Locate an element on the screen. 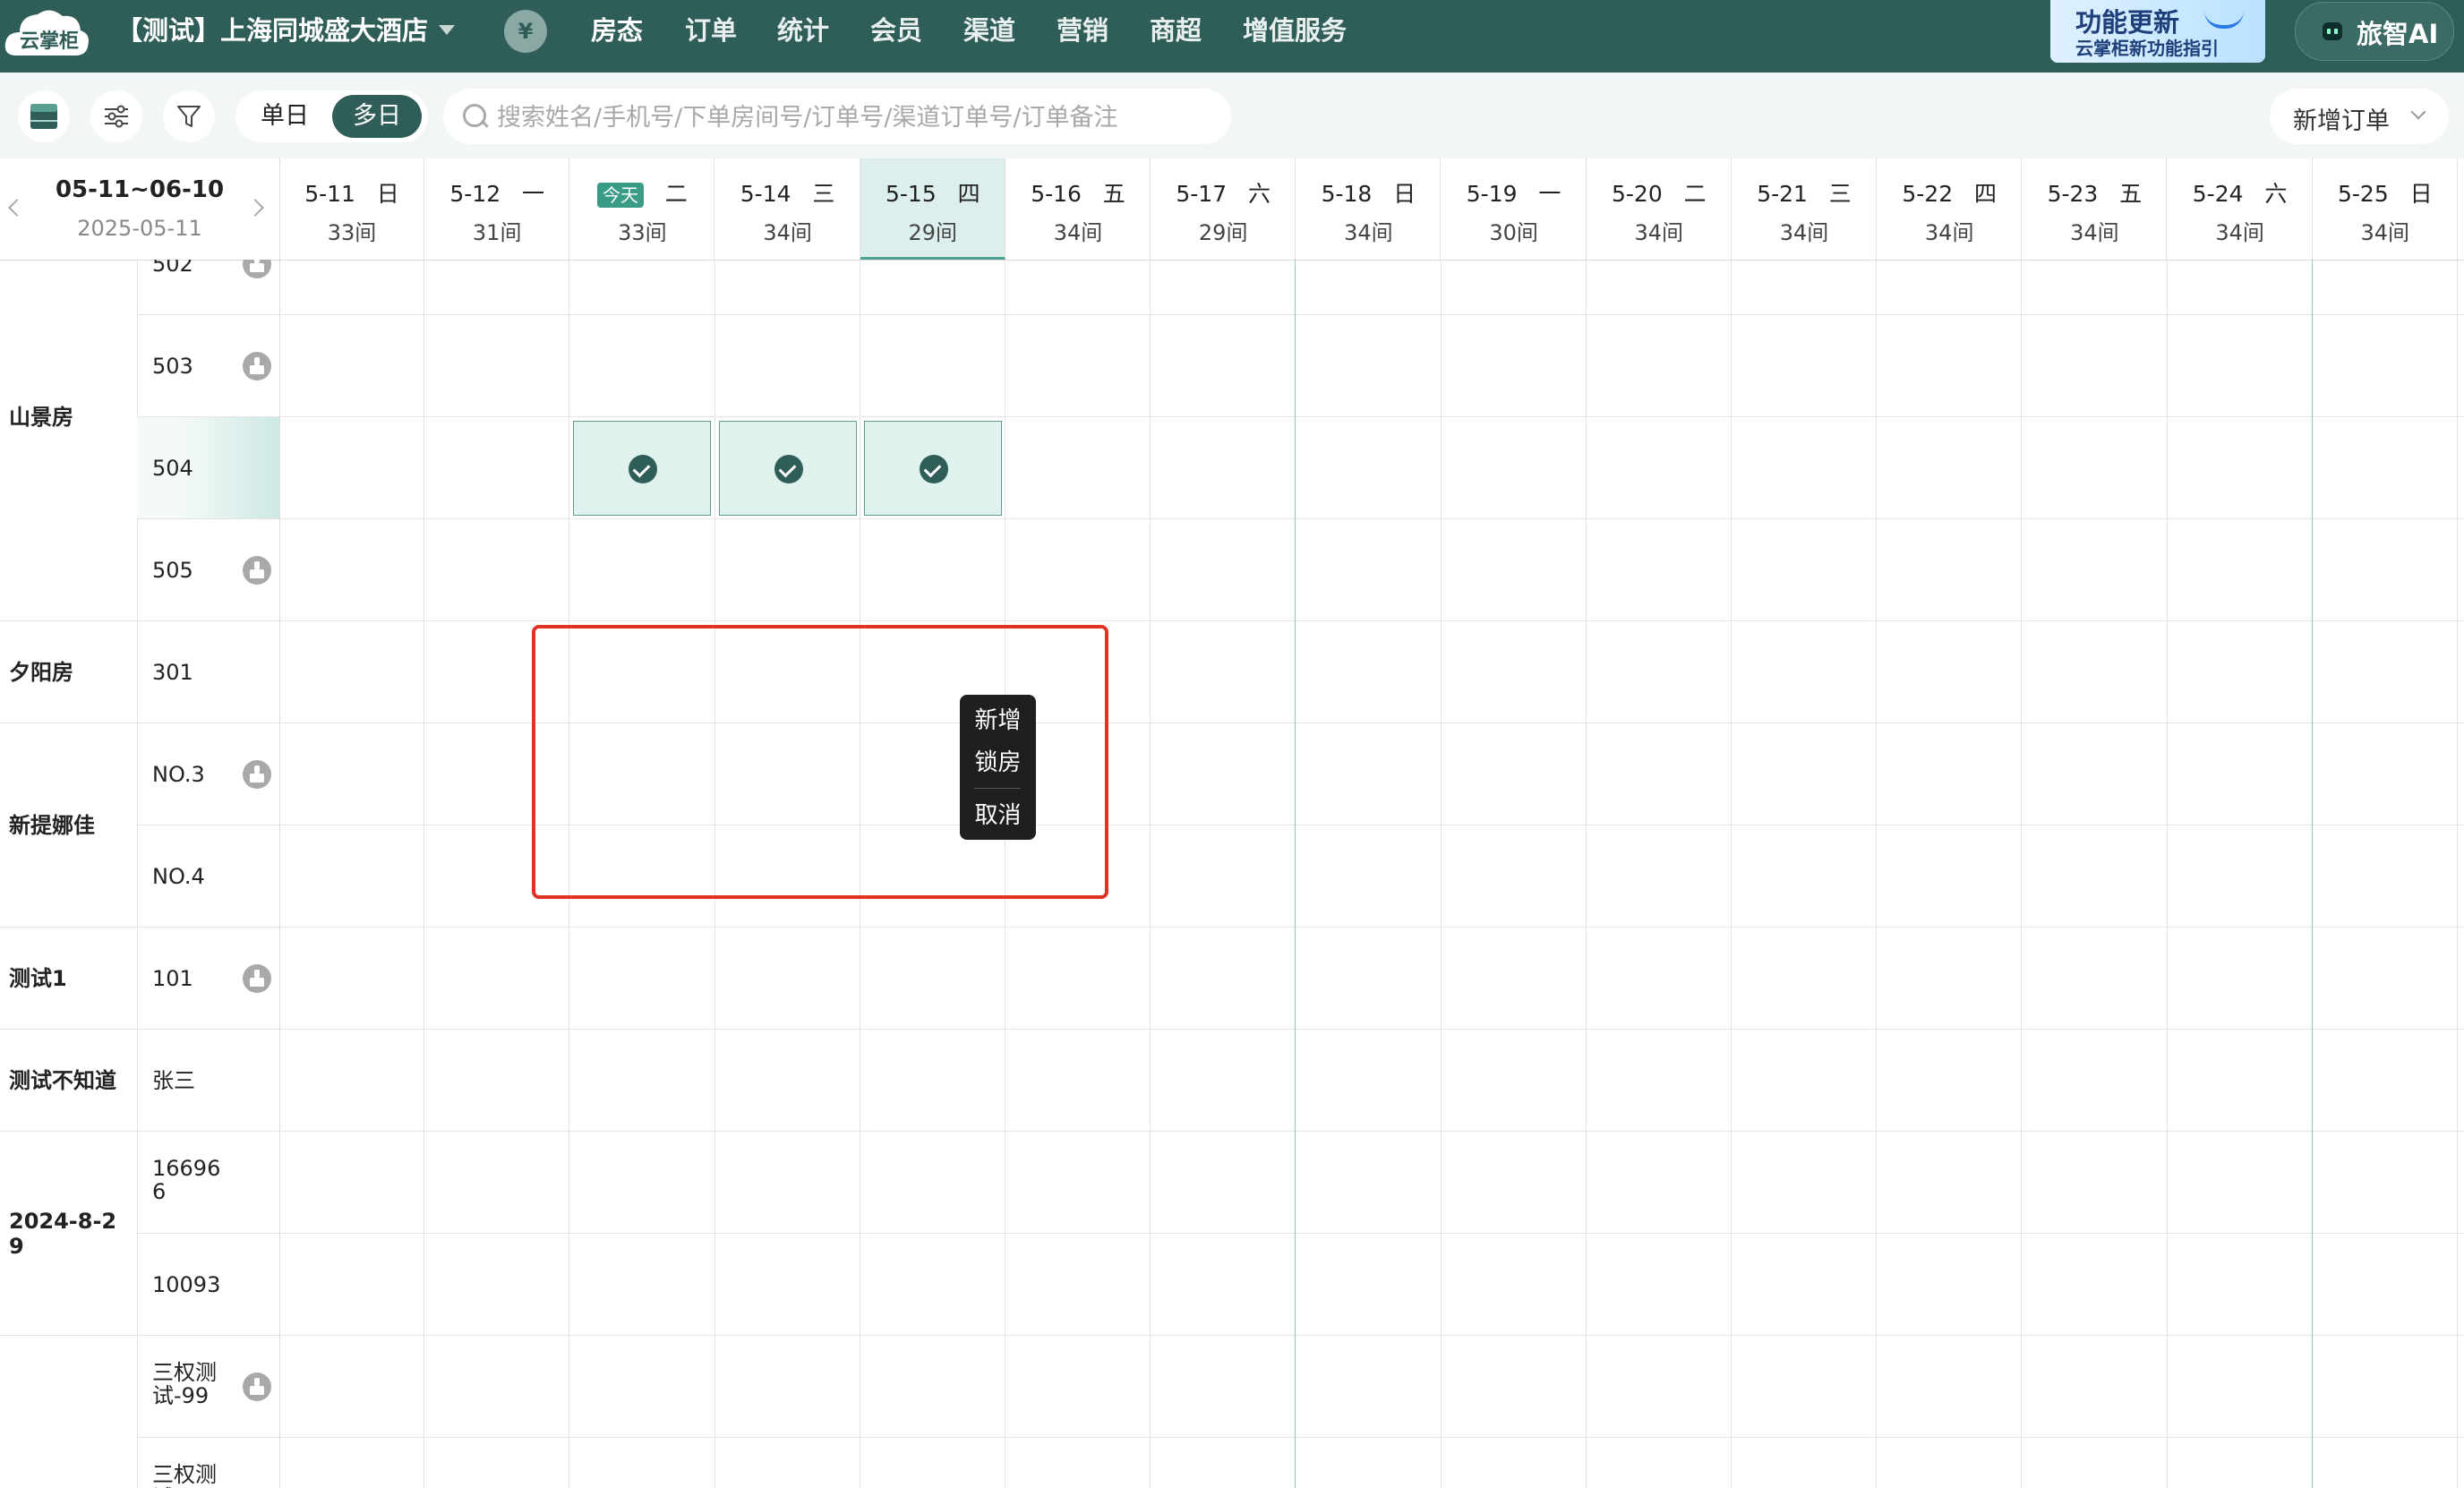  room-number: 503 is located at coordinates (172, 366).